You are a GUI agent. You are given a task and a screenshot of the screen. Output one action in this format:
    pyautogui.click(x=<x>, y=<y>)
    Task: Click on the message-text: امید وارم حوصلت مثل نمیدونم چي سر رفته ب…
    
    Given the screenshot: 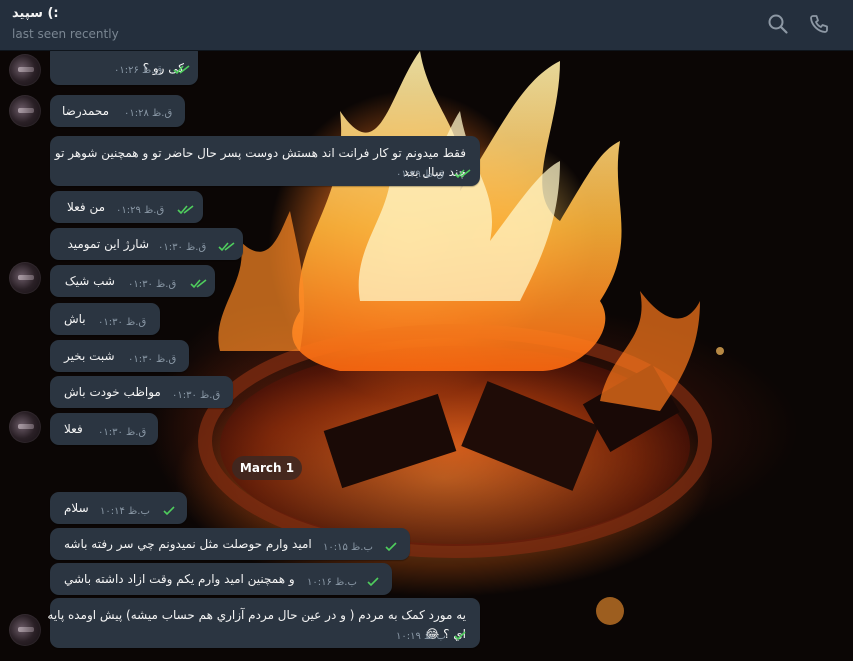 What is the action you would take?
    pyautogui.click(x=188, y=544)
    